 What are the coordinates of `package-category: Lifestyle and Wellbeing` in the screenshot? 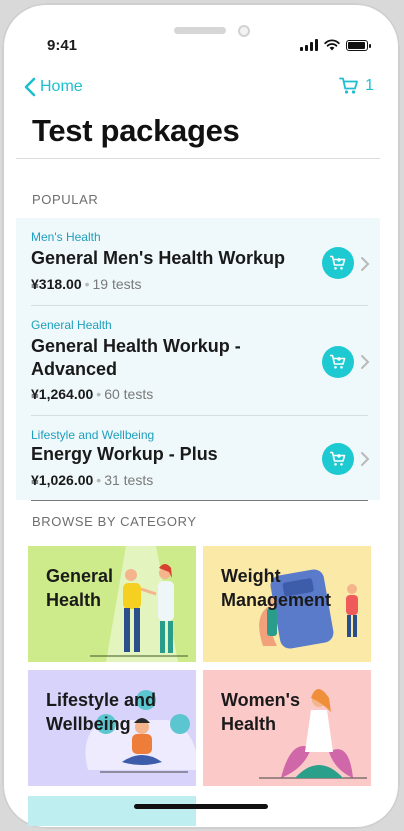 It's located at (93, 435).